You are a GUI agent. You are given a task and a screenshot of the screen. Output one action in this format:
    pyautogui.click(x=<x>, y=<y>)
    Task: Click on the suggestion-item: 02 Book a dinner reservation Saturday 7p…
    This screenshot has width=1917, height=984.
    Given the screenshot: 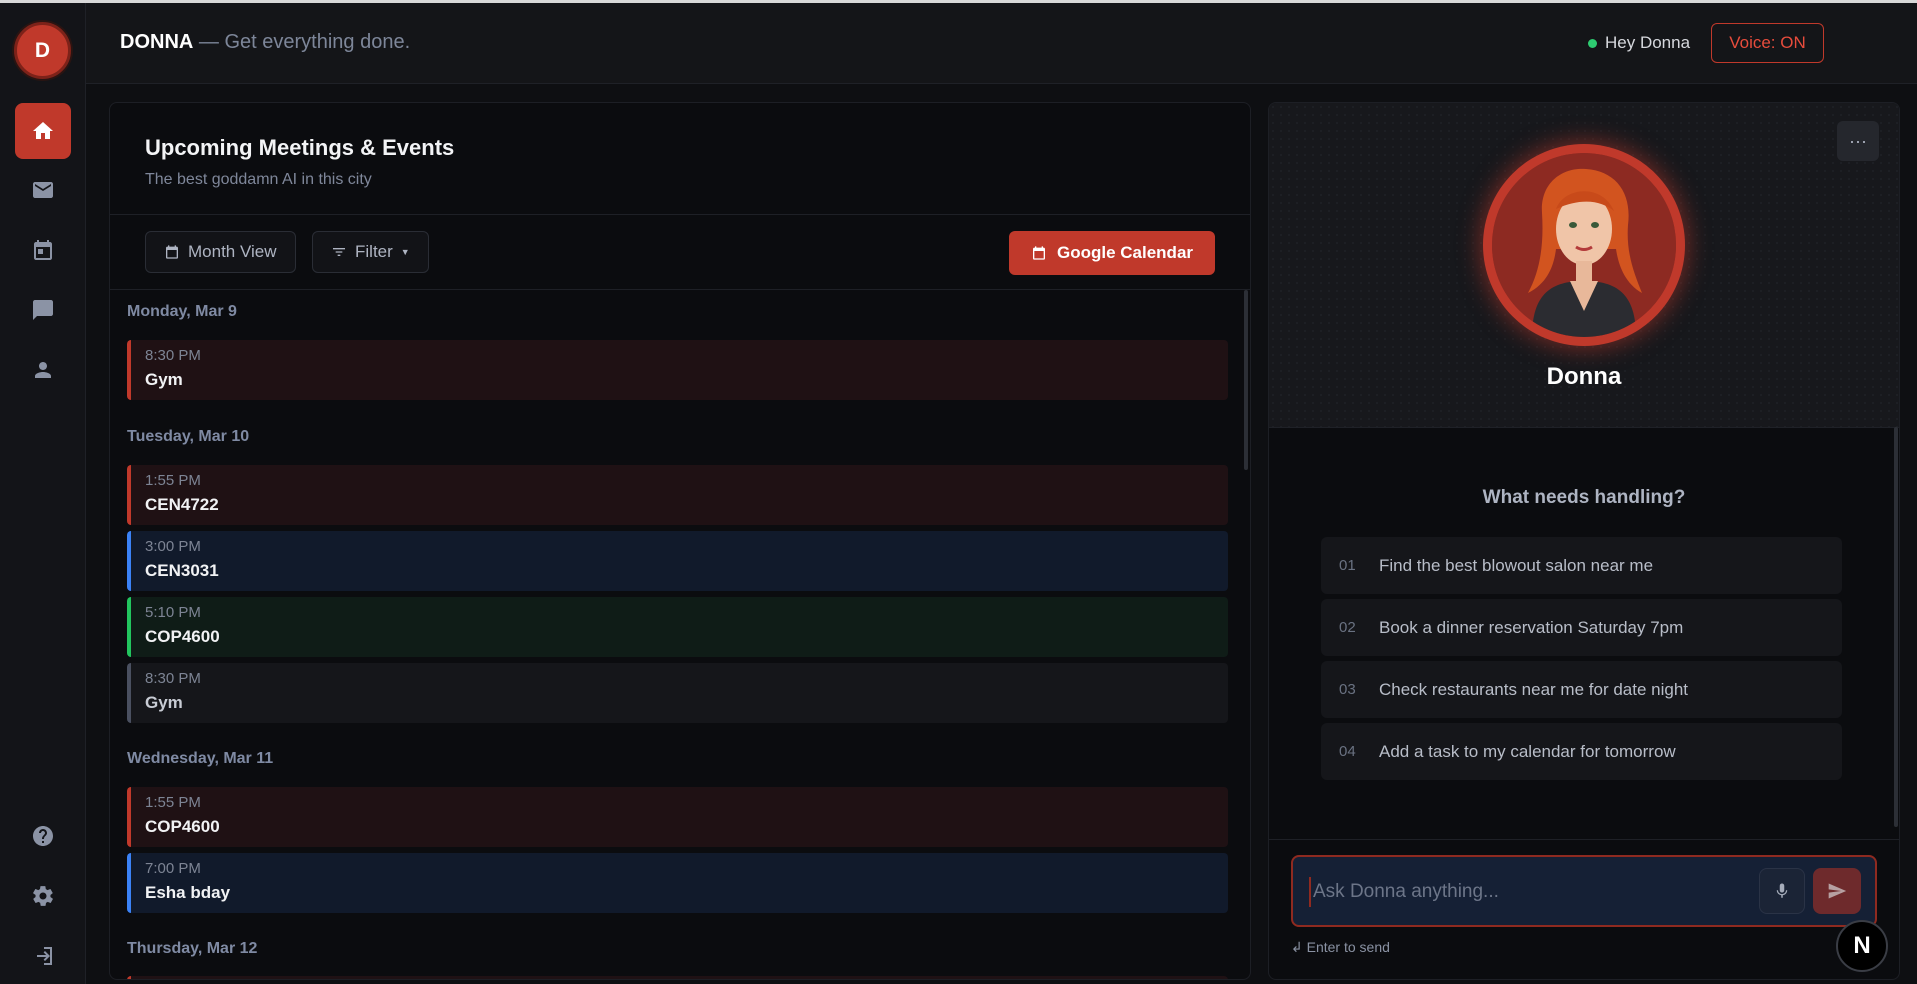 What is the action you would take?
    pyautogui.click(x=1581, y=627)
    